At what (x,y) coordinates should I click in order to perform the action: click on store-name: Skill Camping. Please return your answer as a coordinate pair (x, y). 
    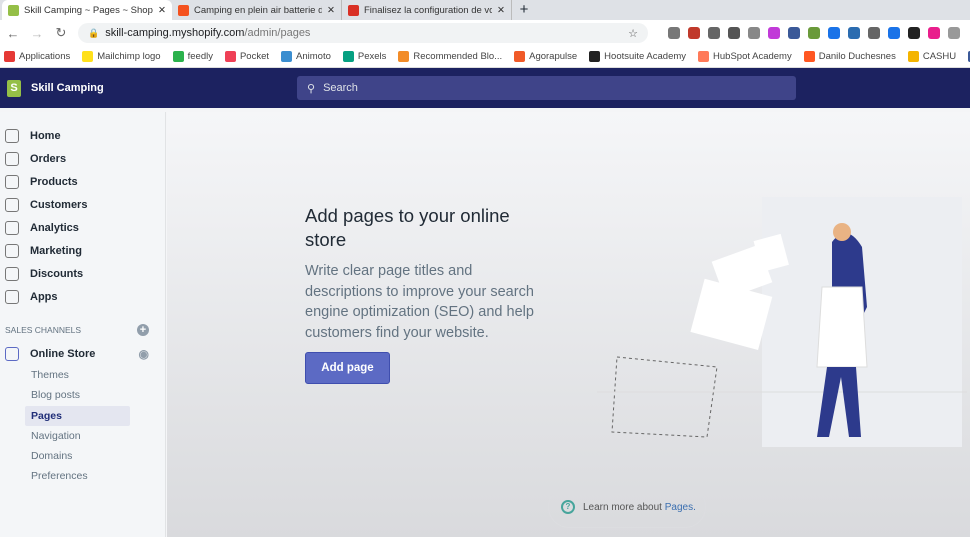
    Looking at the image, I should click on (67, 88).